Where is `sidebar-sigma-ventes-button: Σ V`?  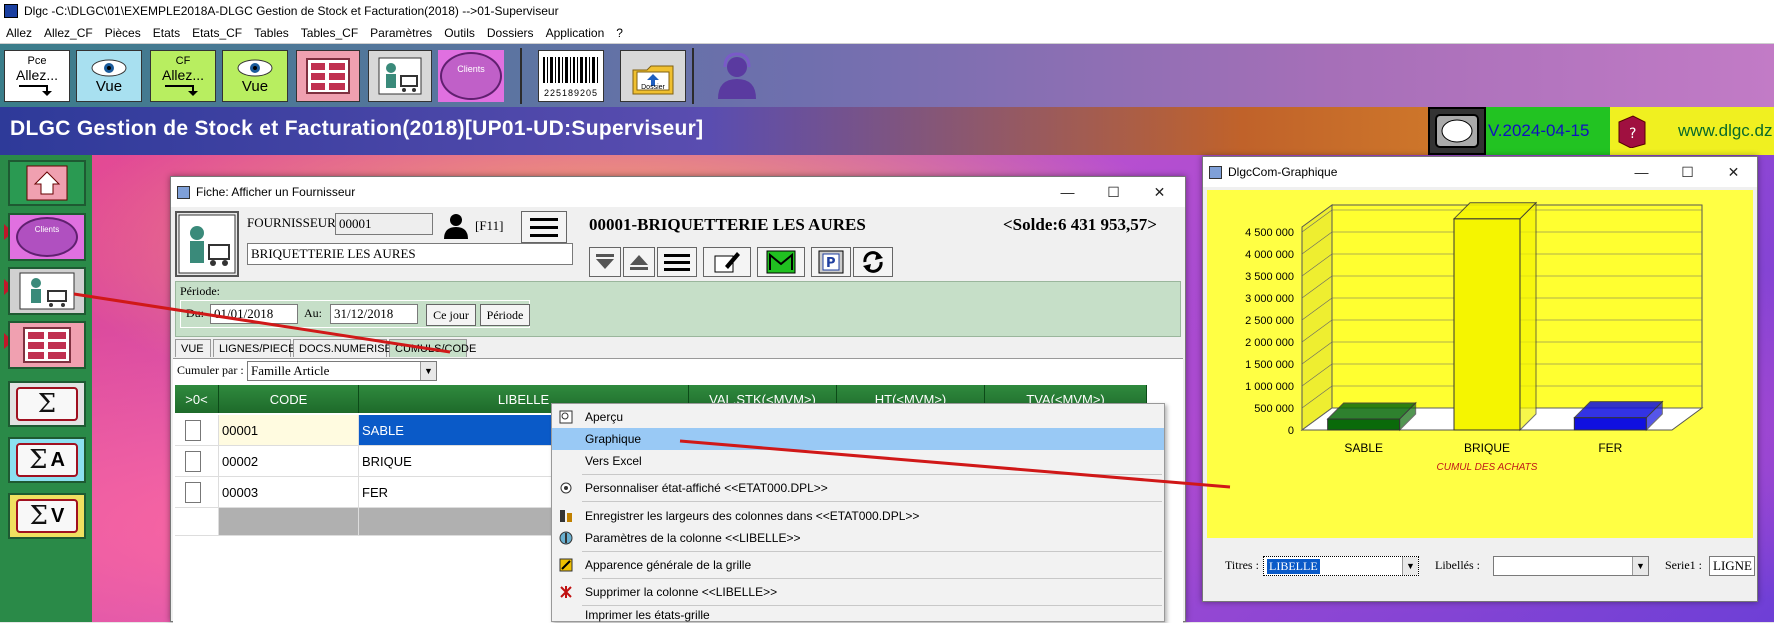
sidebar-sigma-ventes-button: Σ V is located at coordinates (47, 516).